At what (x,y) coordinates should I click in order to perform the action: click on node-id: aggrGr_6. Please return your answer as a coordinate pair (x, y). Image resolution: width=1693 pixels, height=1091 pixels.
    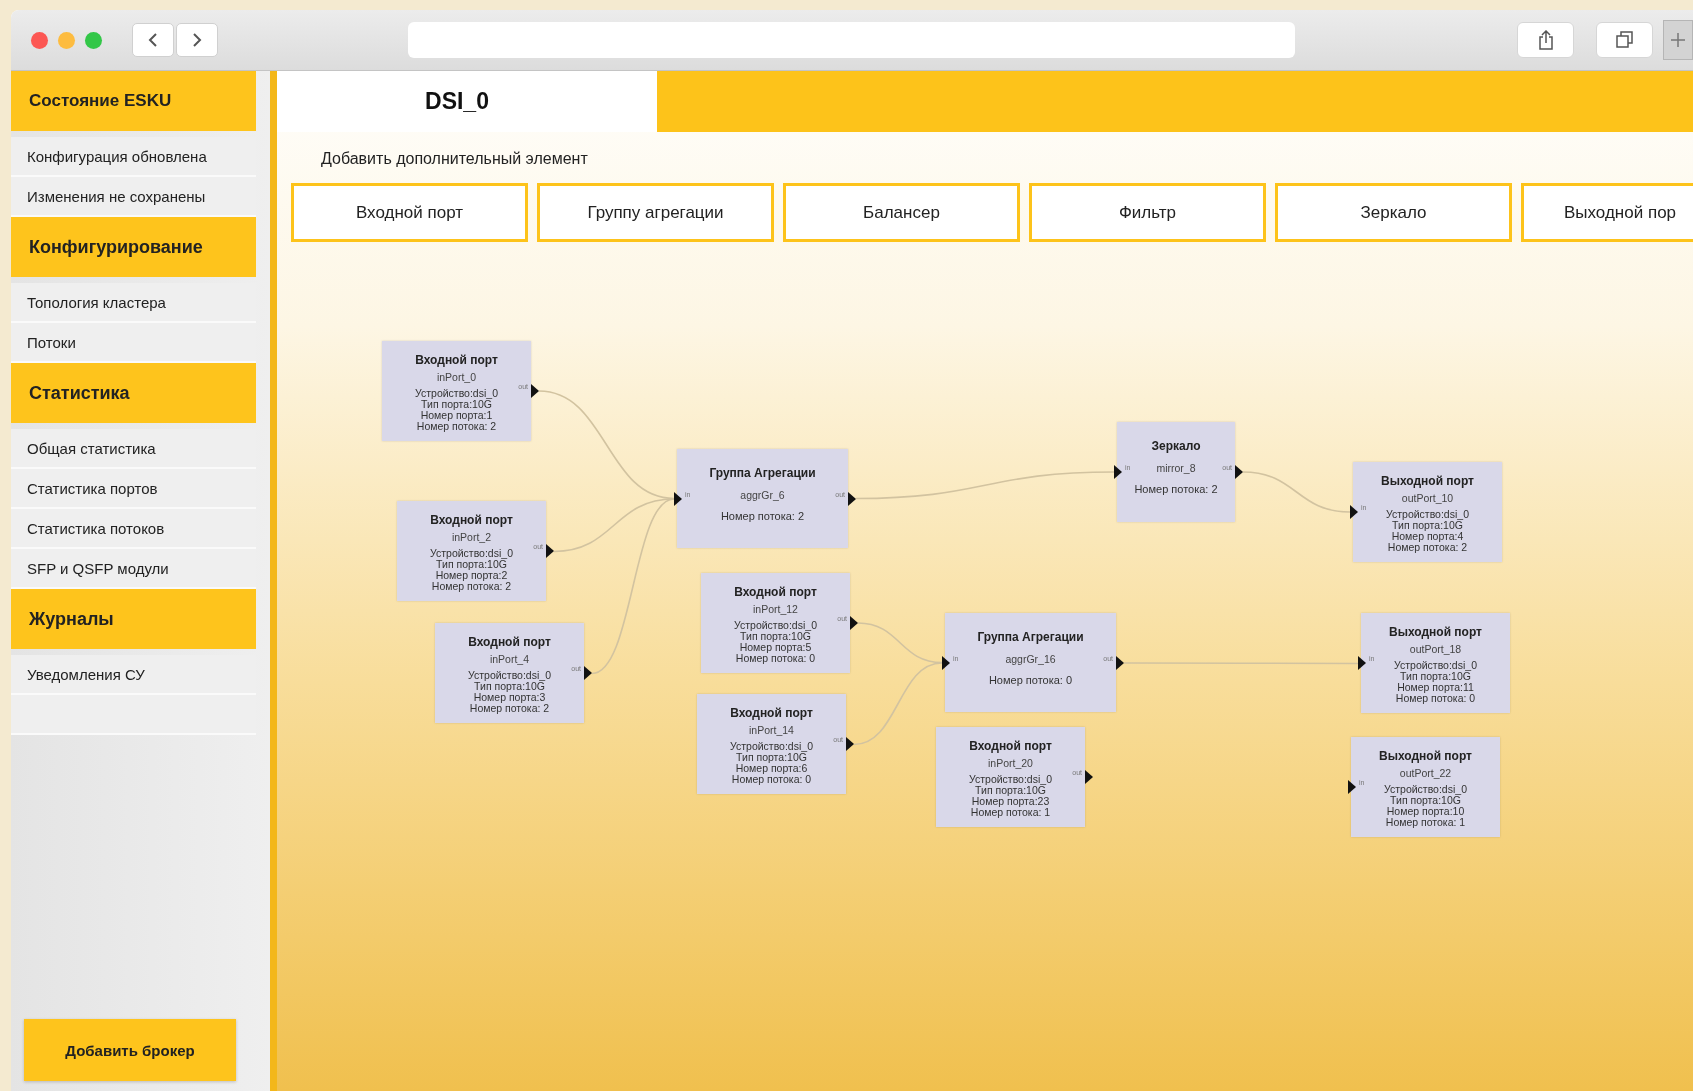
    Looking at the image, I should click on (762, 495).